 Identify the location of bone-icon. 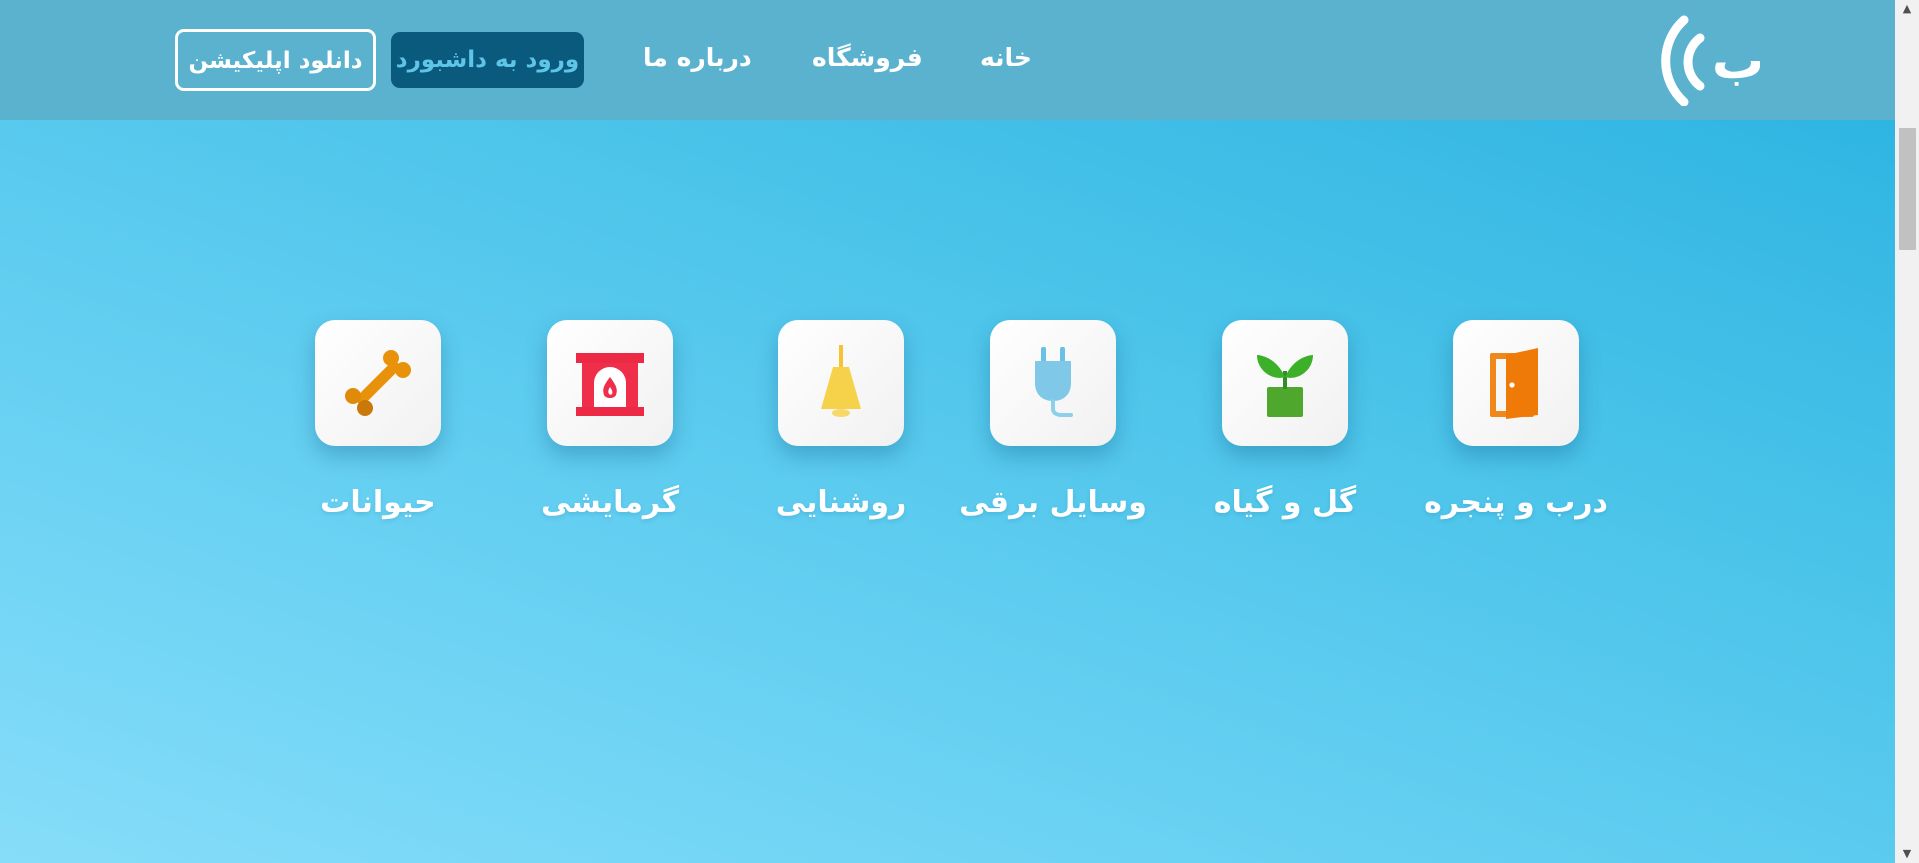
(378, 383).